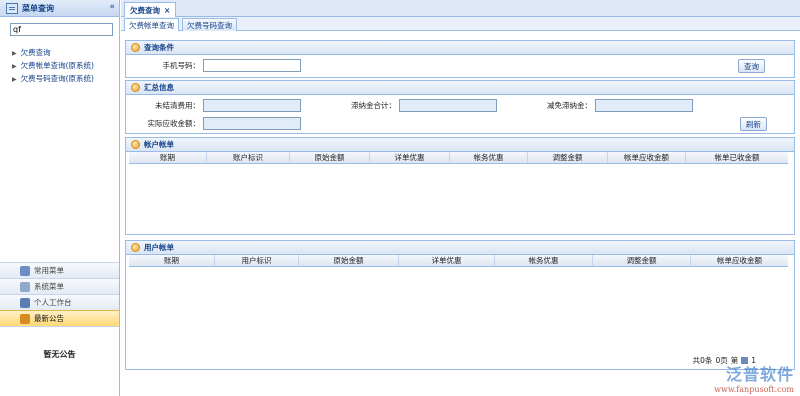 This screenshot has width=800, height=396. I want to click on pager-total: 共0条, so click(702, 360).